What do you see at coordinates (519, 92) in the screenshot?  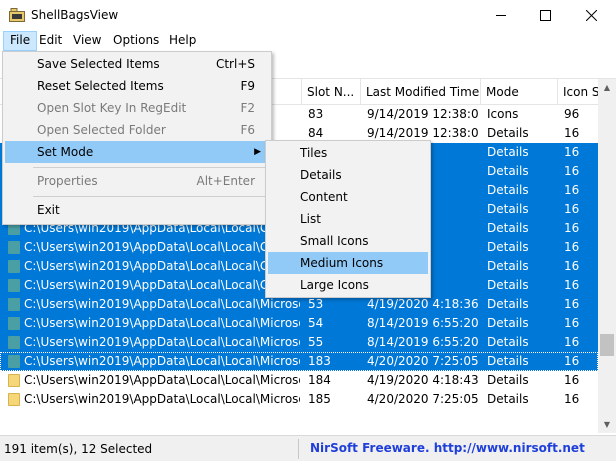 I see `column-header-mode: Mode` at bounding box center [519, 92].